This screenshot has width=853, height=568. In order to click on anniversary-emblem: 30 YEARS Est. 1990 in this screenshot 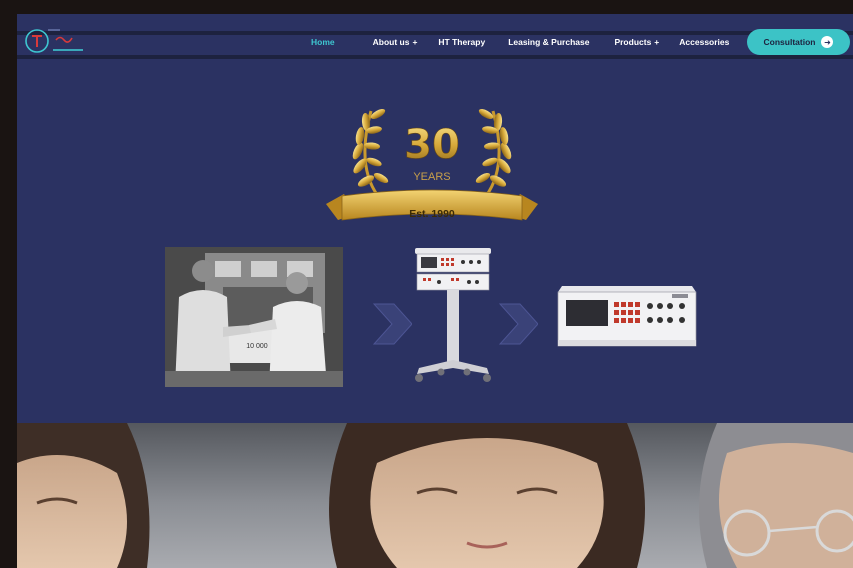, I will do `click(432, 164)`.